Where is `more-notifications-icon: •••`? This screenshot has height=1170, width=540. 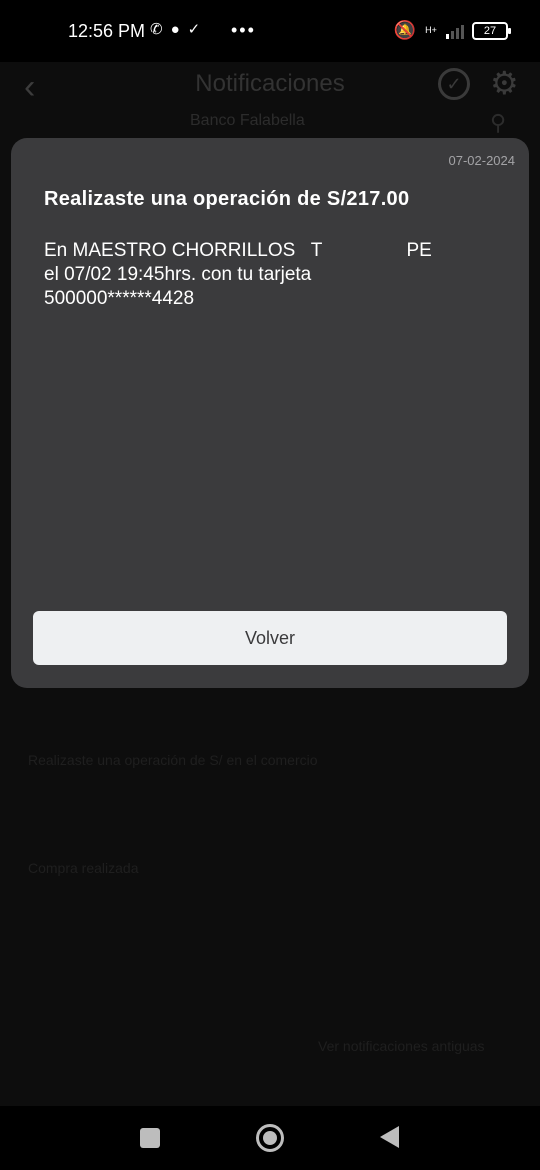
more-notifications-icon: ••• is located at coordinates (243, 30).